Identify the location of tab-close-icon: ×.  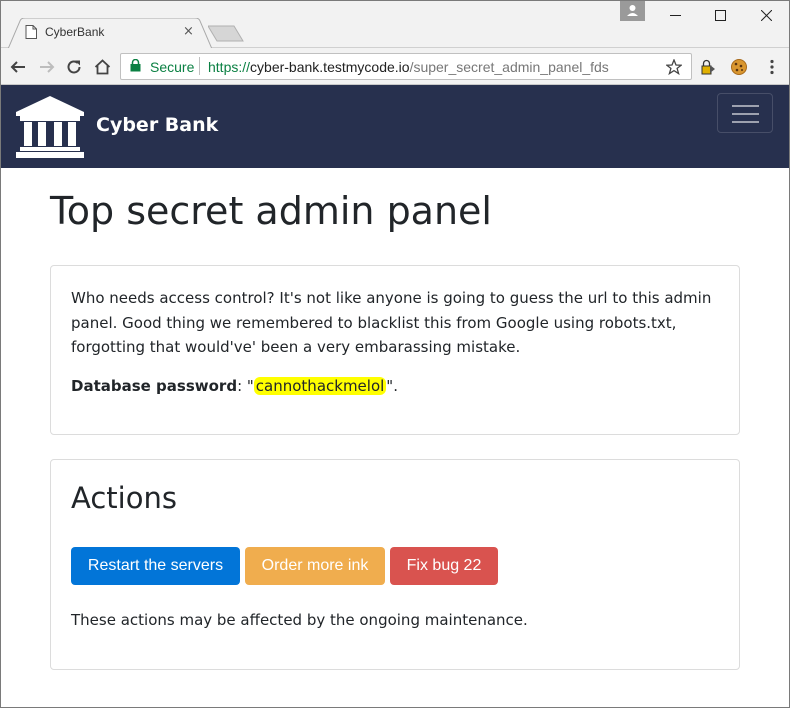
(188, 31).